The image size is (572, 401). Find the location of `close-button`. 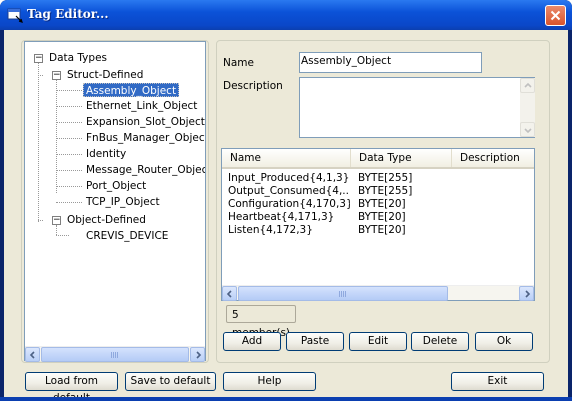

close-button is located at coordinates (555, 15).